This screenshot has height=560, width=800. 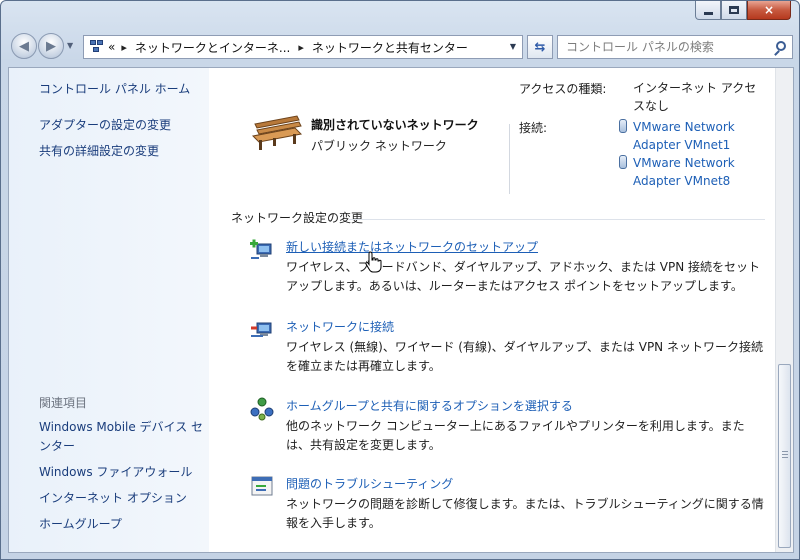 What do you see at coordinates (297, 218) in the screenshot?
I see `section-title: ネットワーク設定の変更` at bounding box center [297, 218].